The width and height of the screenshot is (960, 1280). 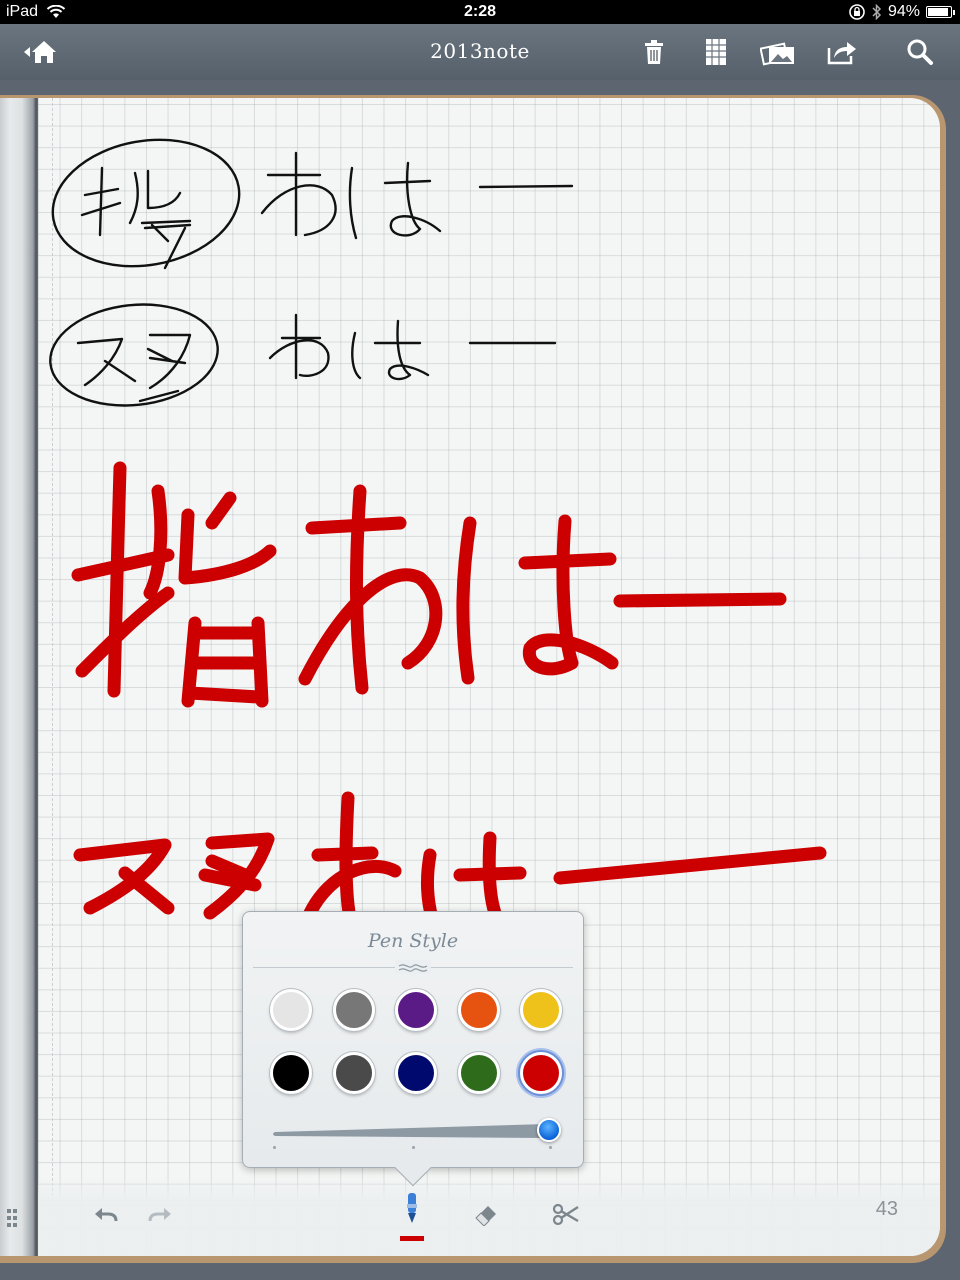 I want to click on share-button, so click(x=842, y=52).